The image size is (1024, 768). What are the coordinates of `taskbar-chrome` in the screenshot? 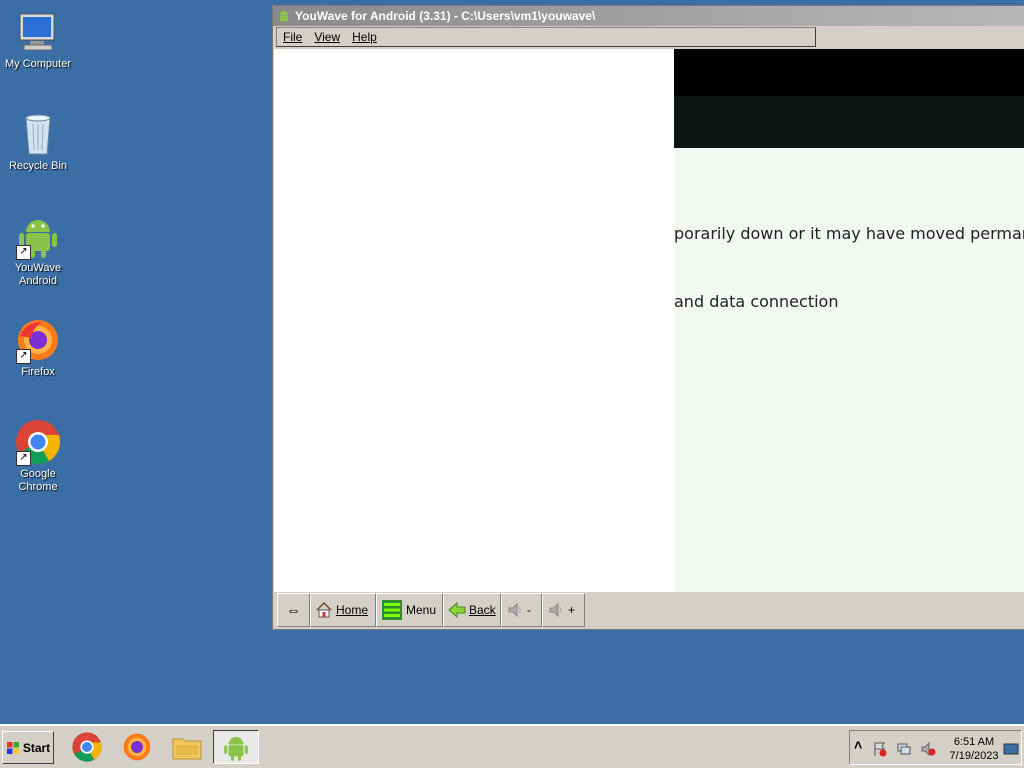 It's located at (87, 747).